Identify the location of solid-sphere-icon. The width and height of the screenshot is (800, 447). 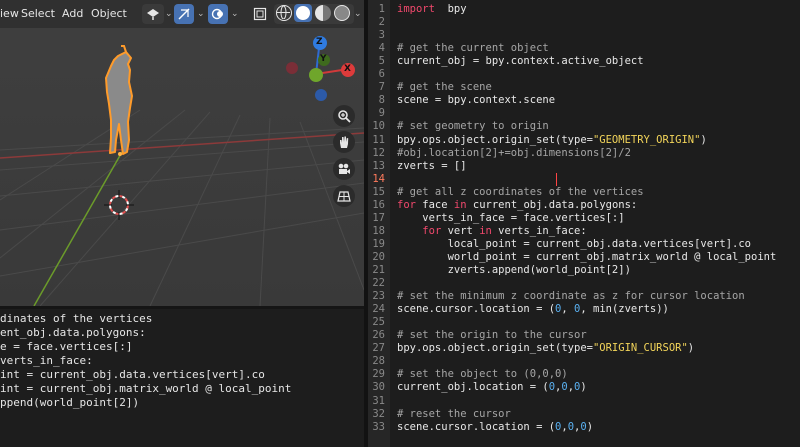
(303, 13).